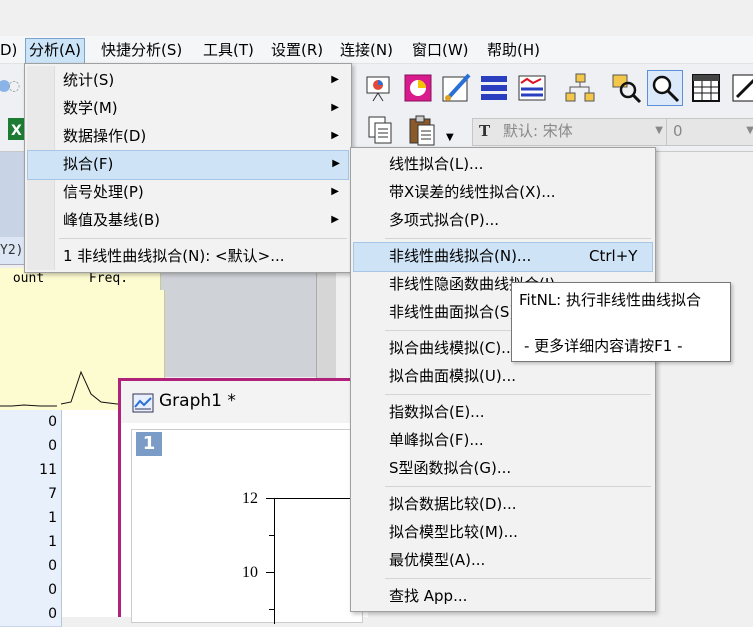 The height and width of the screenshot is (627, 753). What do you see at coordinates (613, 256) in the screenshot?
I see `menu-item-shortcut: Ctrl+Y` at bounding box center [613, 256].